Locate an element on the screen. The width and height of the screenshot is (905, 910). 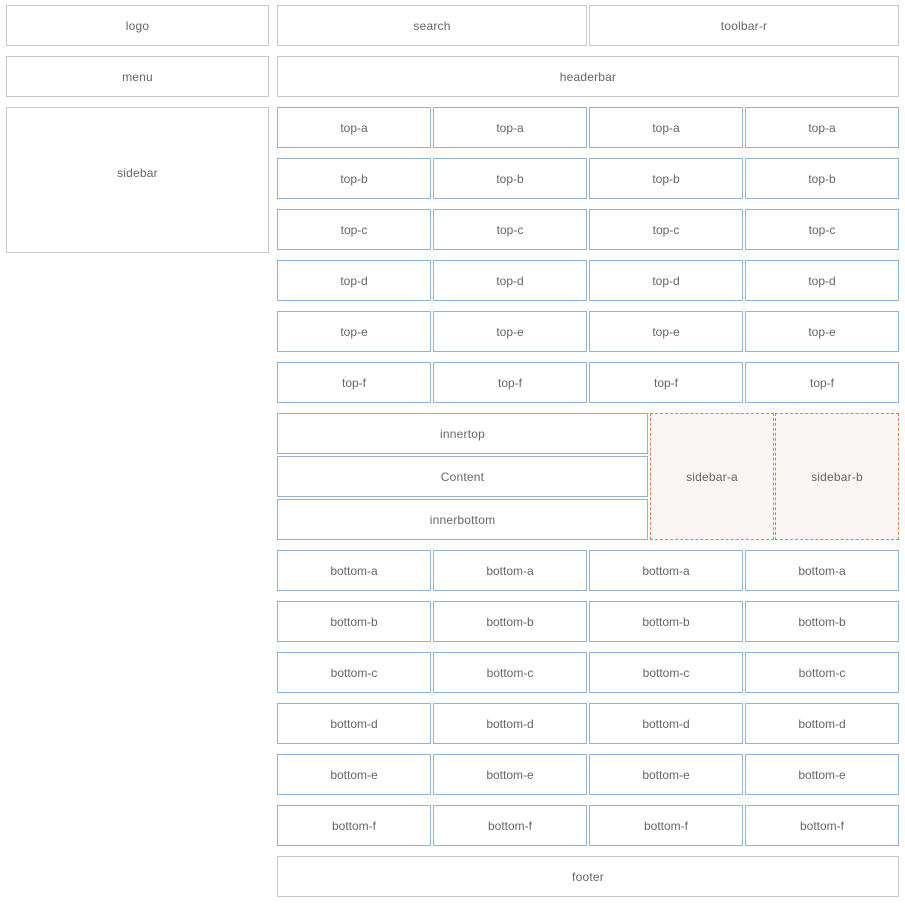
innertop-label: innertop is located at coordinates (462, 433).